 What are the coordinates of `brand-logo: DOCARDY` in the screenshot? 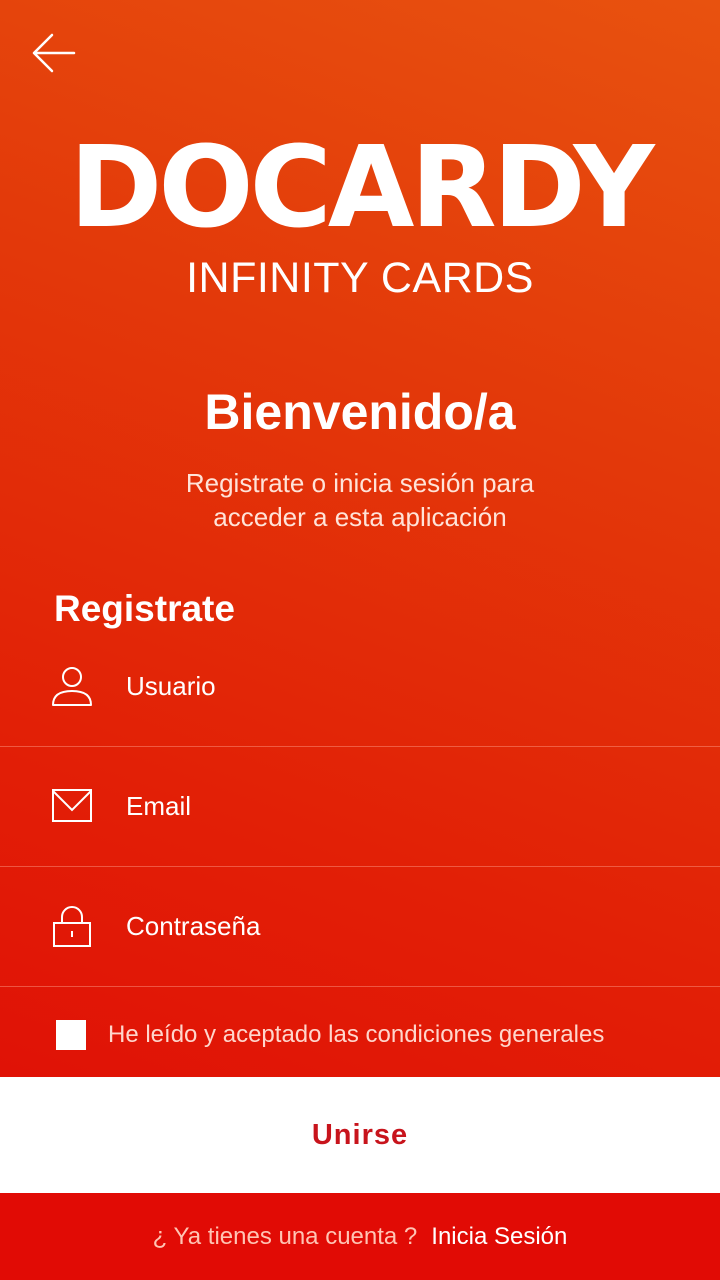 It's located at (361, 188).